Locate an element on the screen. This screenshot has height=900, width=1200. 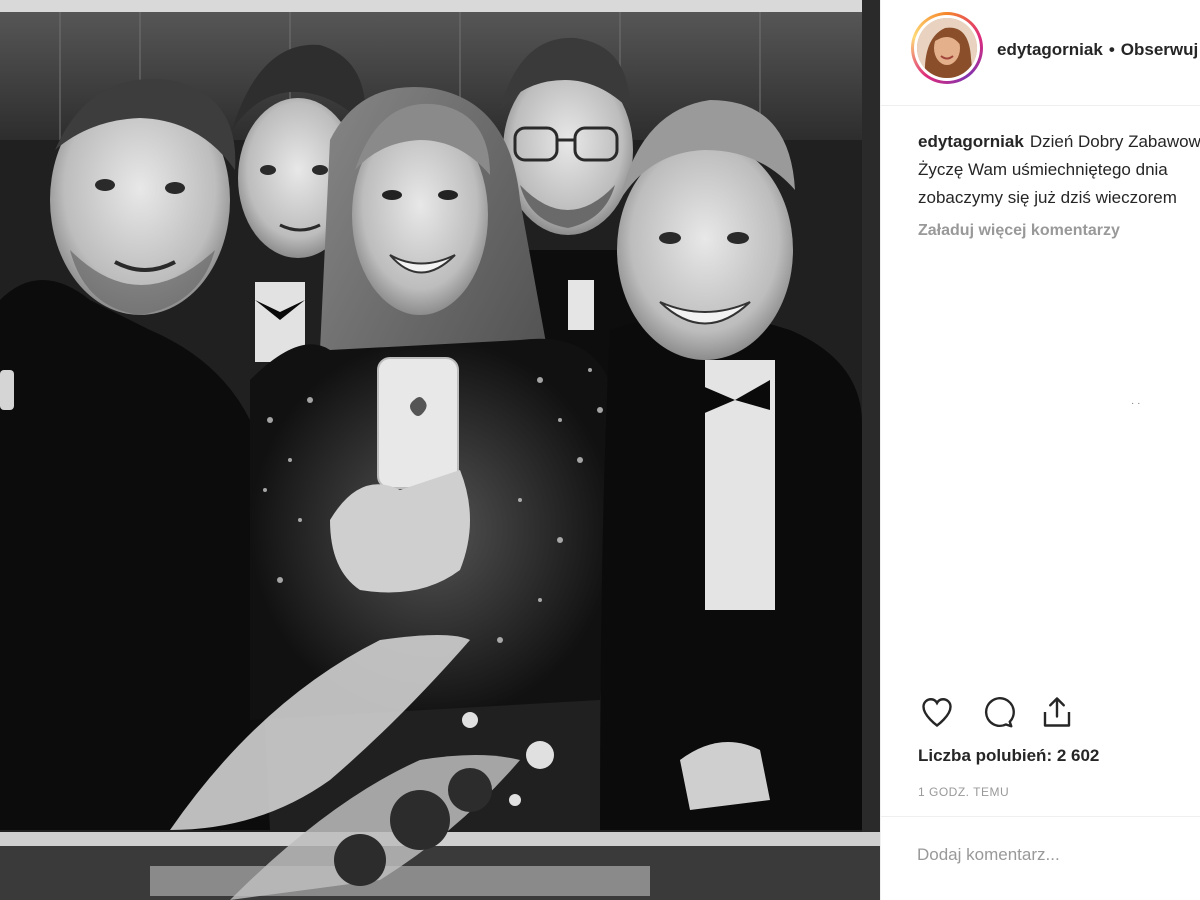
caption-text-3: zobaczymy się już dziś wieczorem is located at coordinates (1047, 197).